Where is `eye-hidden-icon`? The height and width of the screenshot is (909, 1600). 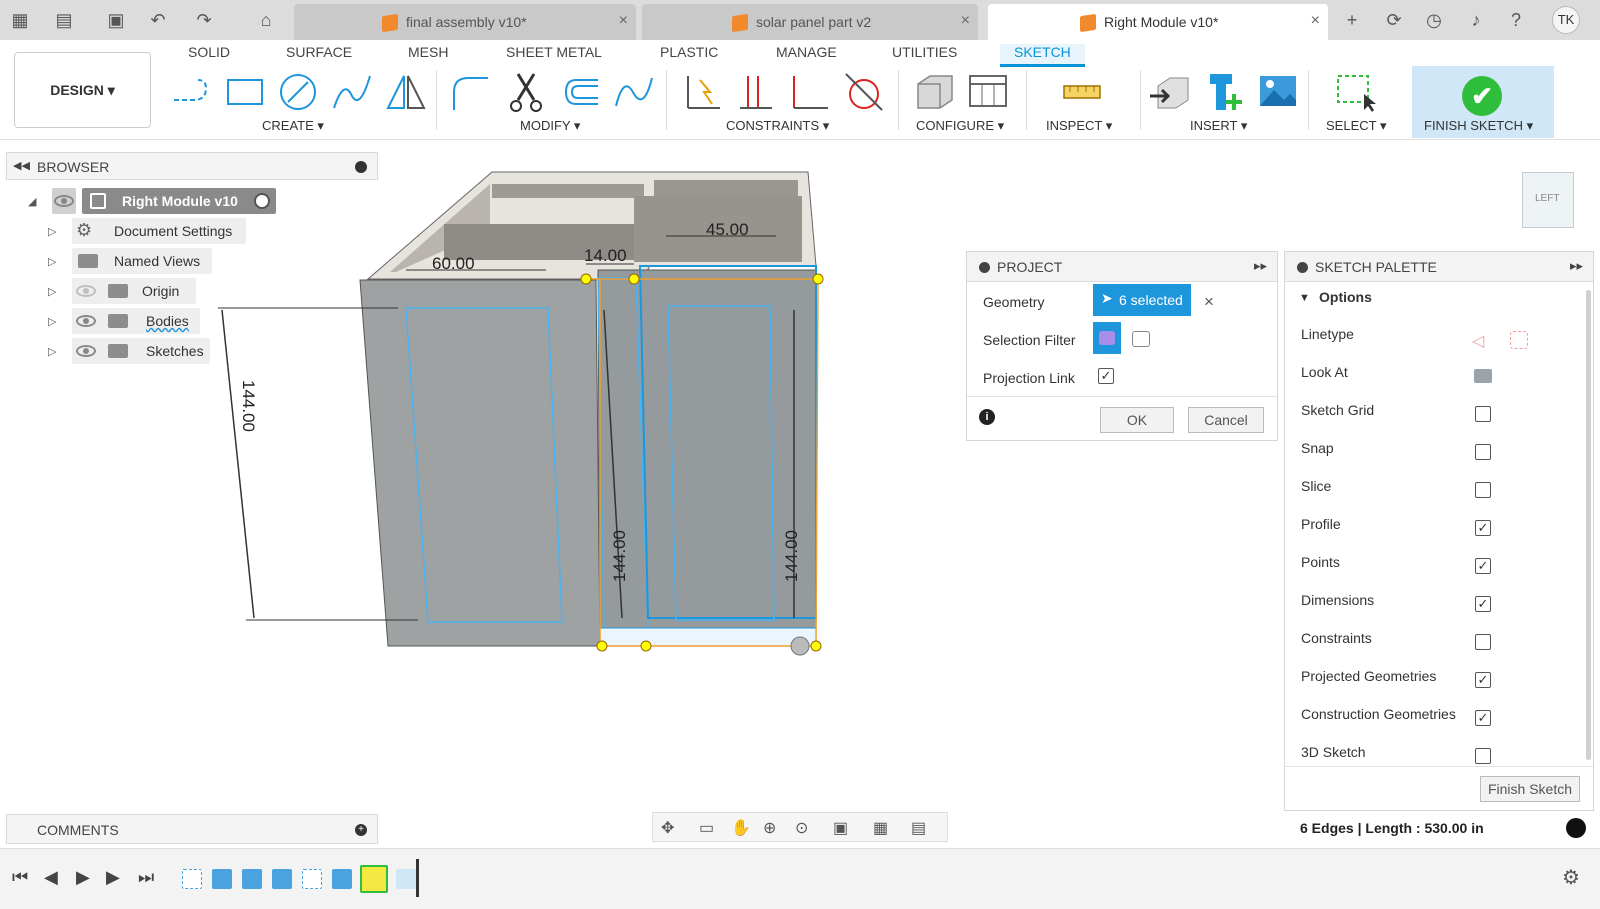 eye-hidden-icon is located at coordinates (86, 291).